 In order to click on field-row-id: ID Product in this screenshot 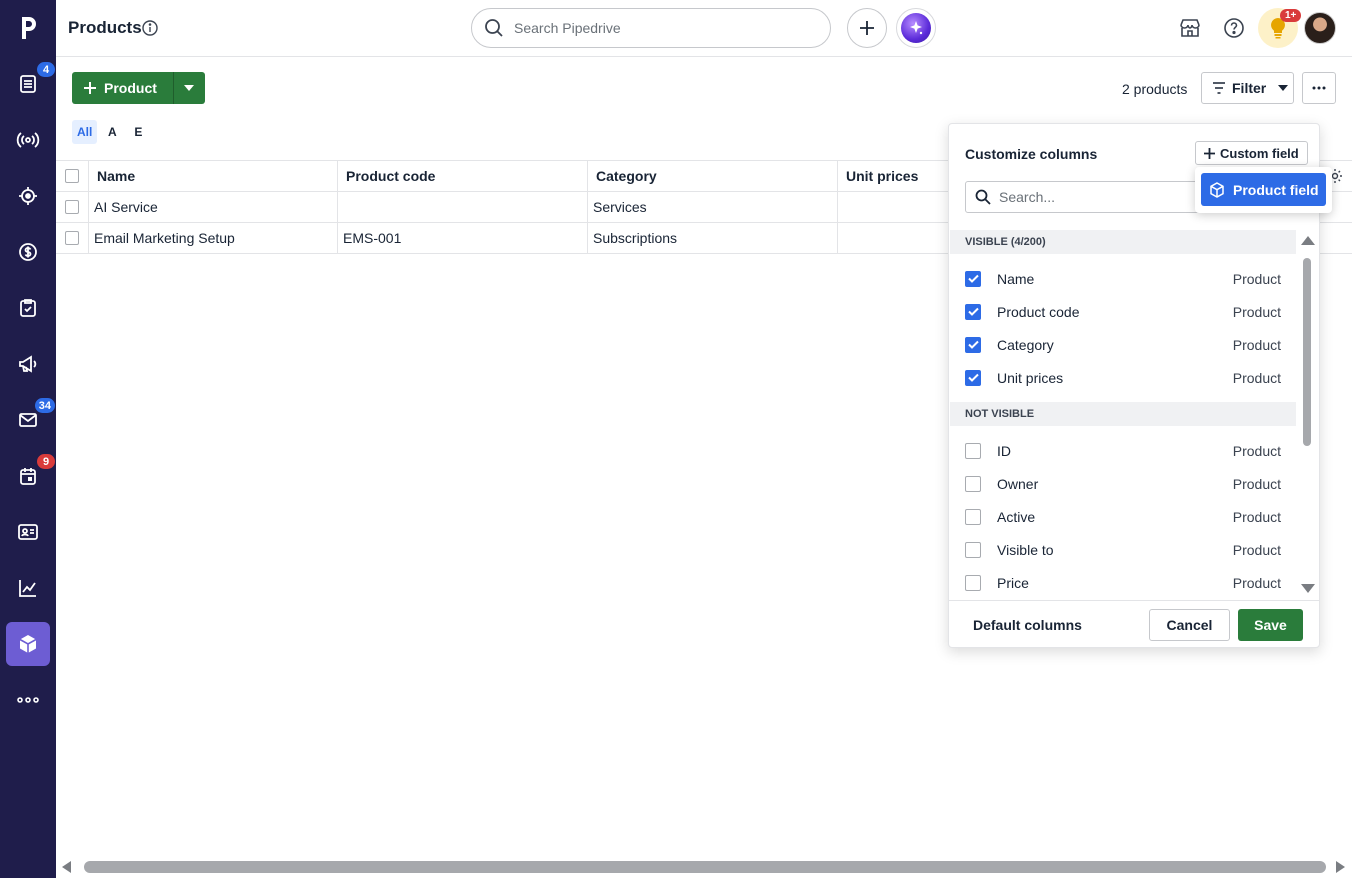, I will do `click(1123, 450)`.